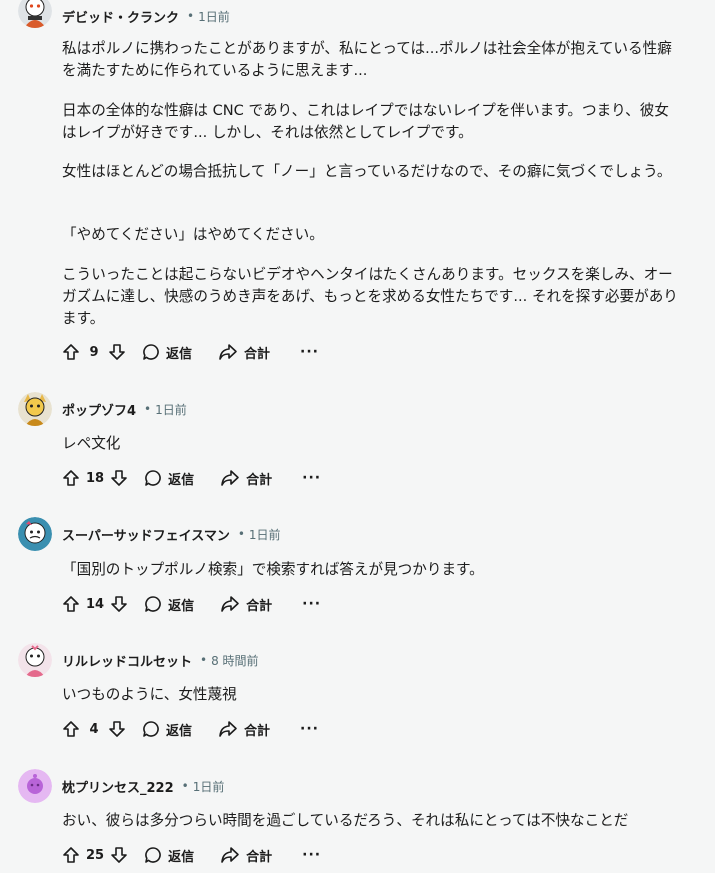 The image size is (715, 873). I want to click on comment-actions: 25 返信 合計 ···, so click(190, 855).